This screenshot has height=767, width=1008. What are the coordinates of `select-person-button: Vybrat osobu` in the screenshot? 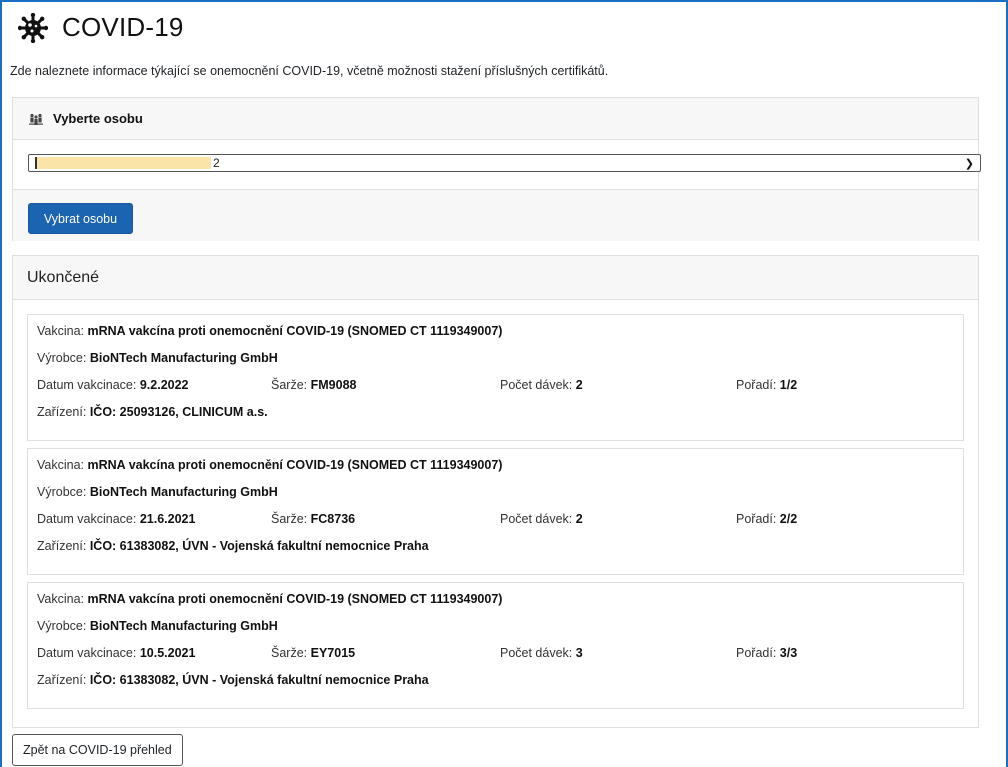 It's located at (80, 218).